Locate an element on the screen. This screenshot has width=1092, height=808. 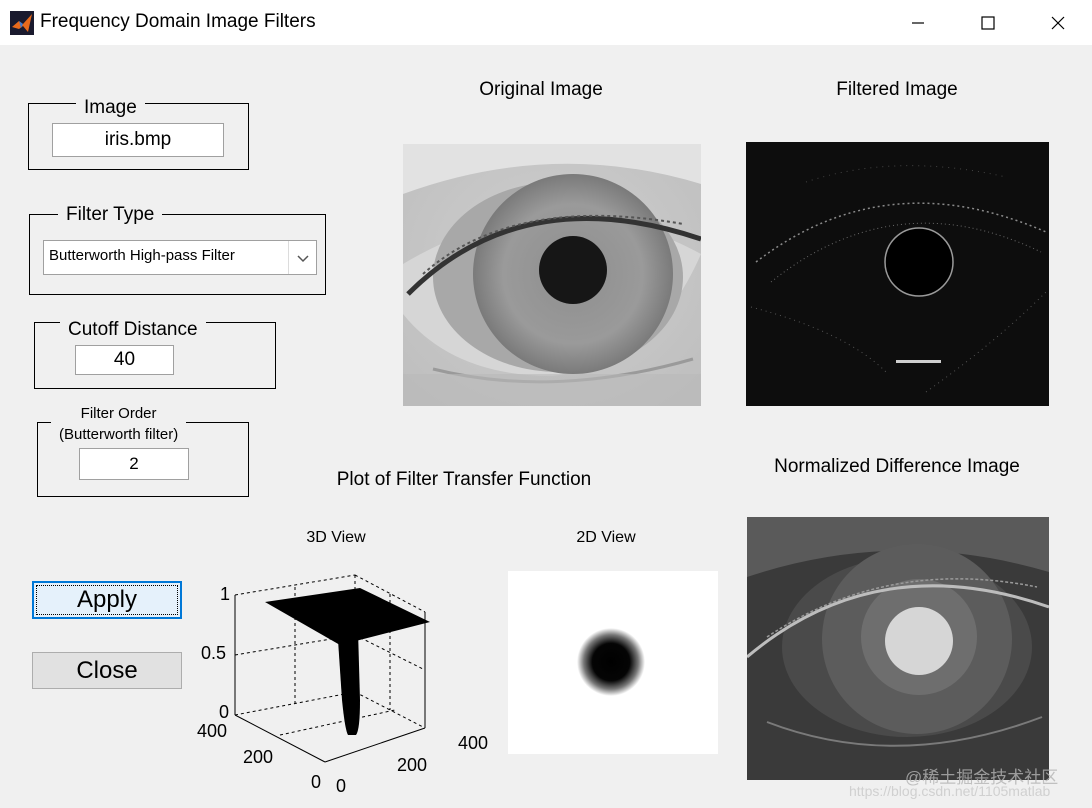
close-button: Close is located at coordinates (107, 670).